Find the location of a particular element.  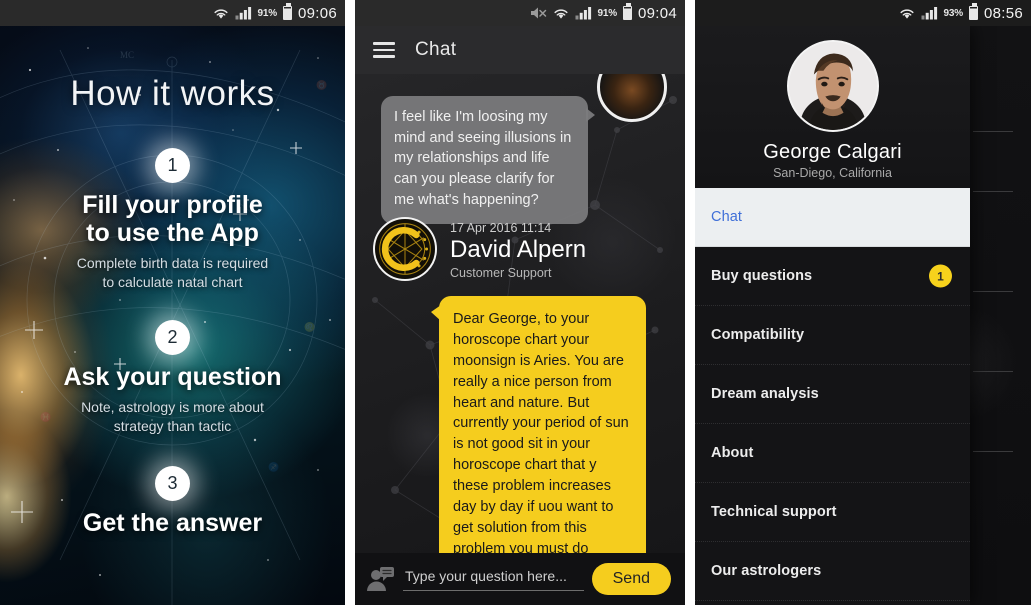

status-bar-phone3: 93% 08:56 is located at coordinates (863, 13).